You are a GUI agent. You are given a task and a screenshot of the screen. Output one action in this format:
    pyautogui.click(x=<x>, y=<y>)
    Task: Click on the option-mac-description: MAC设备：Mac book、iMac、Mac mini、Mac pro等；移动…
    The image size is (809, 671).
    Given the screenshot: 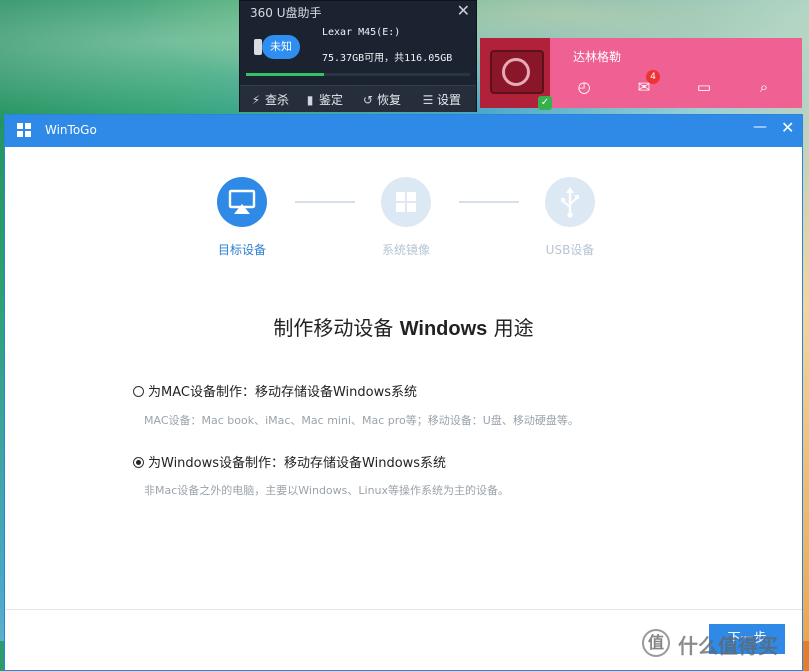 What is the action you would take?
    pyautogui.click(x=361, y=420)
    